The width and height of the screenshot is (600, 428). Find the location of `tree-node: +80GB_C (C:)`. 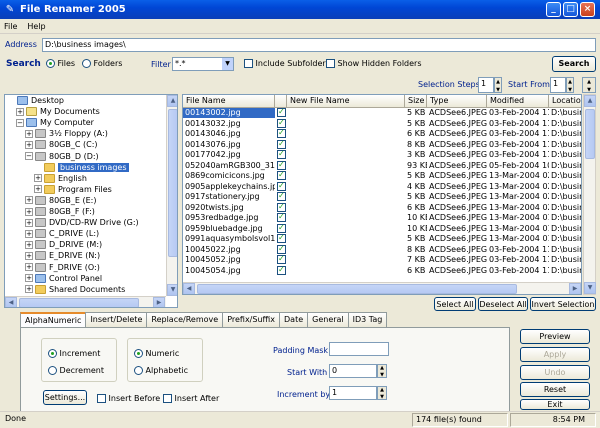

tree-node: +80GB_C (C:) is located at coordinates (61, 145).